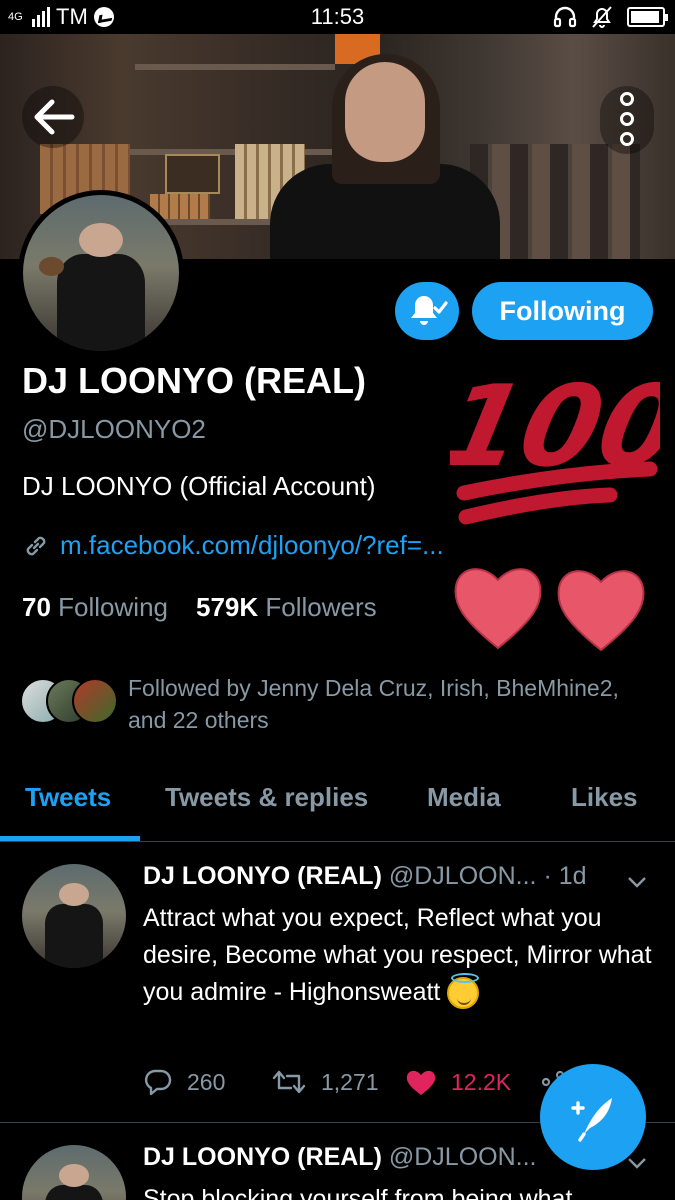 The width and height of the screenshot is (675, 1200). Describe the element at coordinates (481, 1081) in the screenshot. I see `like-count: 12.2K` at that location.